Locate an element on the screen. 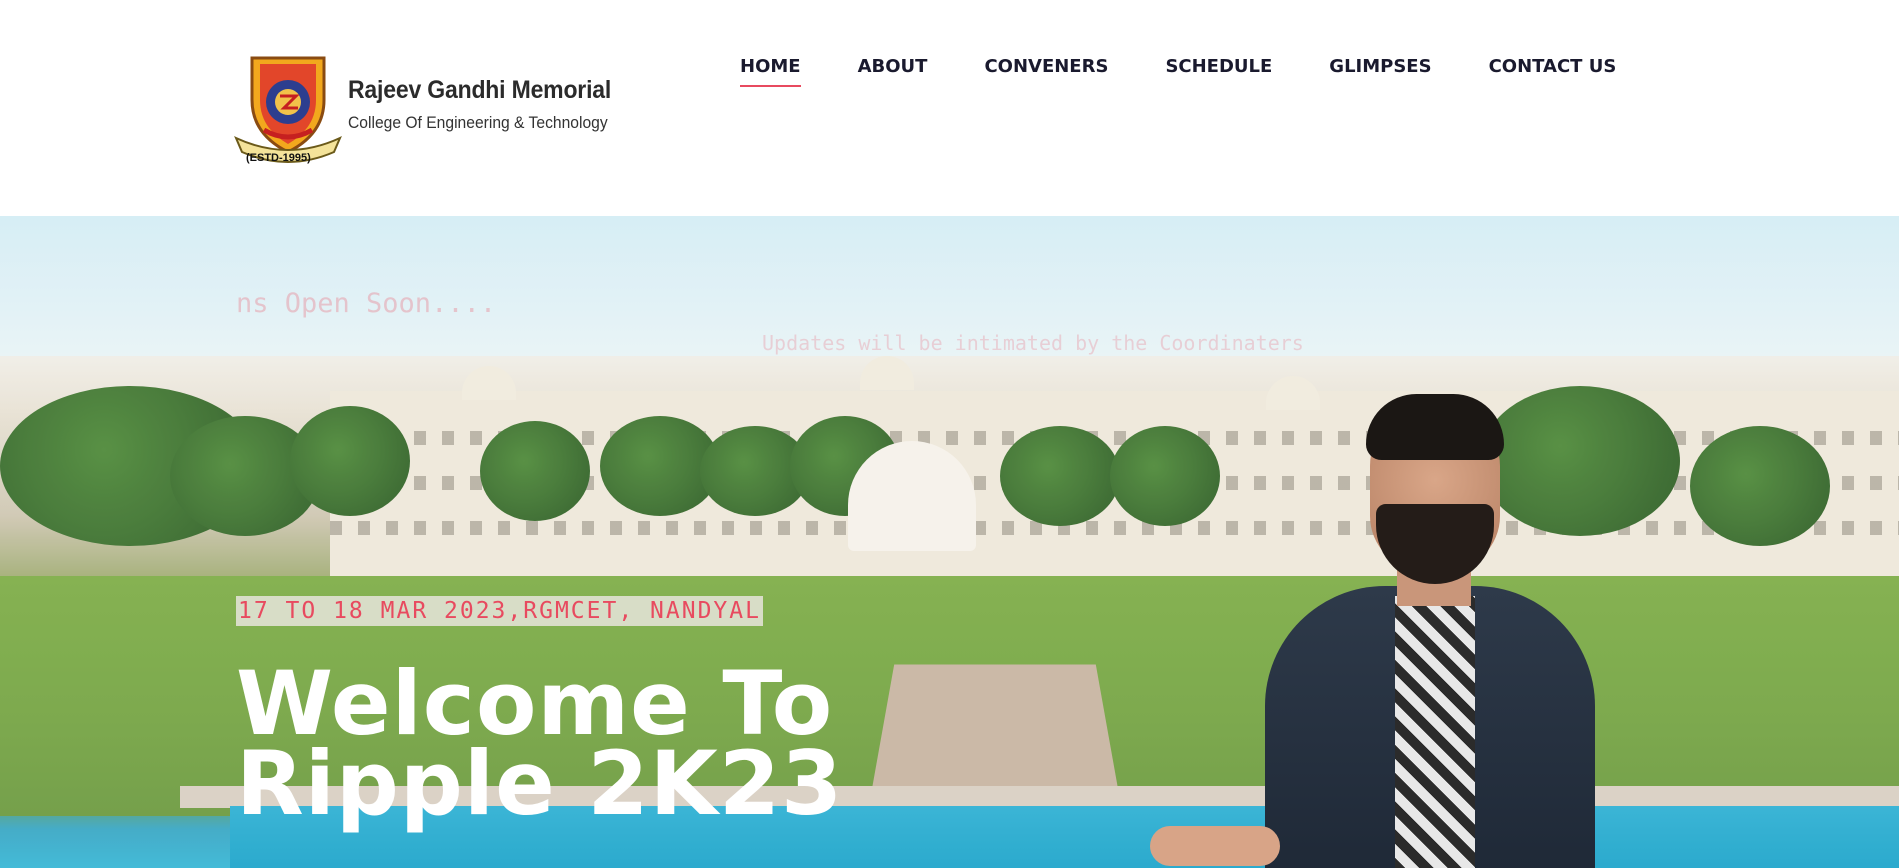 Image resolution: width=1899 pixels, height=868 pixels. nav-conveners: CONVENERS is located at coordinates (1046, 71).